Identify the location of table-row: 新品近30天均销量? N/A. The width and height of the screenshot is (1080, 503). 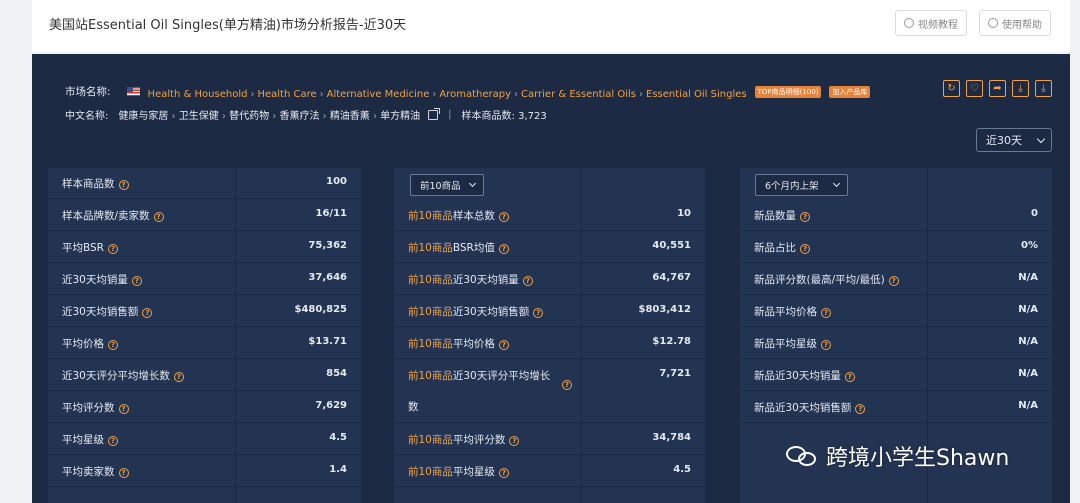
(896, 375).